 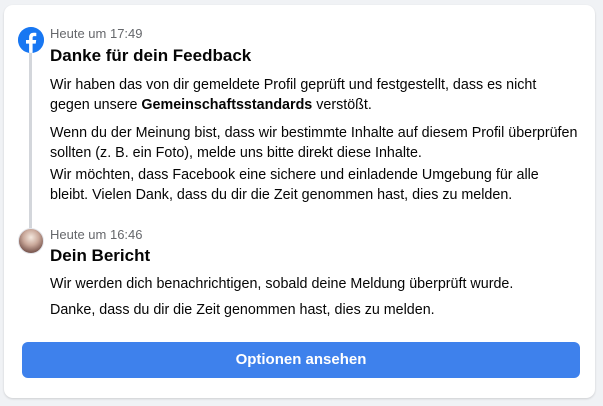 I want to click on view-options-button: Optionen ansehen, so click(x=301, y=360).